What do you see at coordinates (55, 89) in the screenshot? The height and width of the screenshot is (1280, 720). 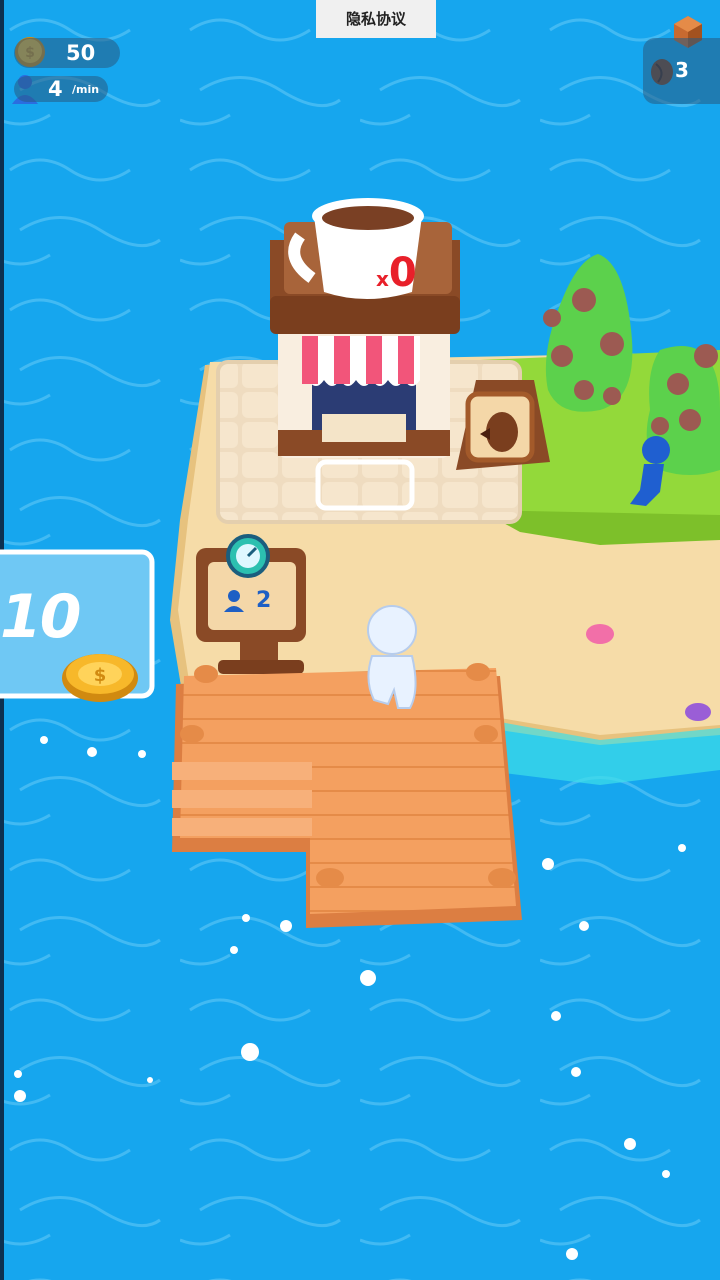 I see `visitor-rate-value: 4` at bounding box center [55, 89].